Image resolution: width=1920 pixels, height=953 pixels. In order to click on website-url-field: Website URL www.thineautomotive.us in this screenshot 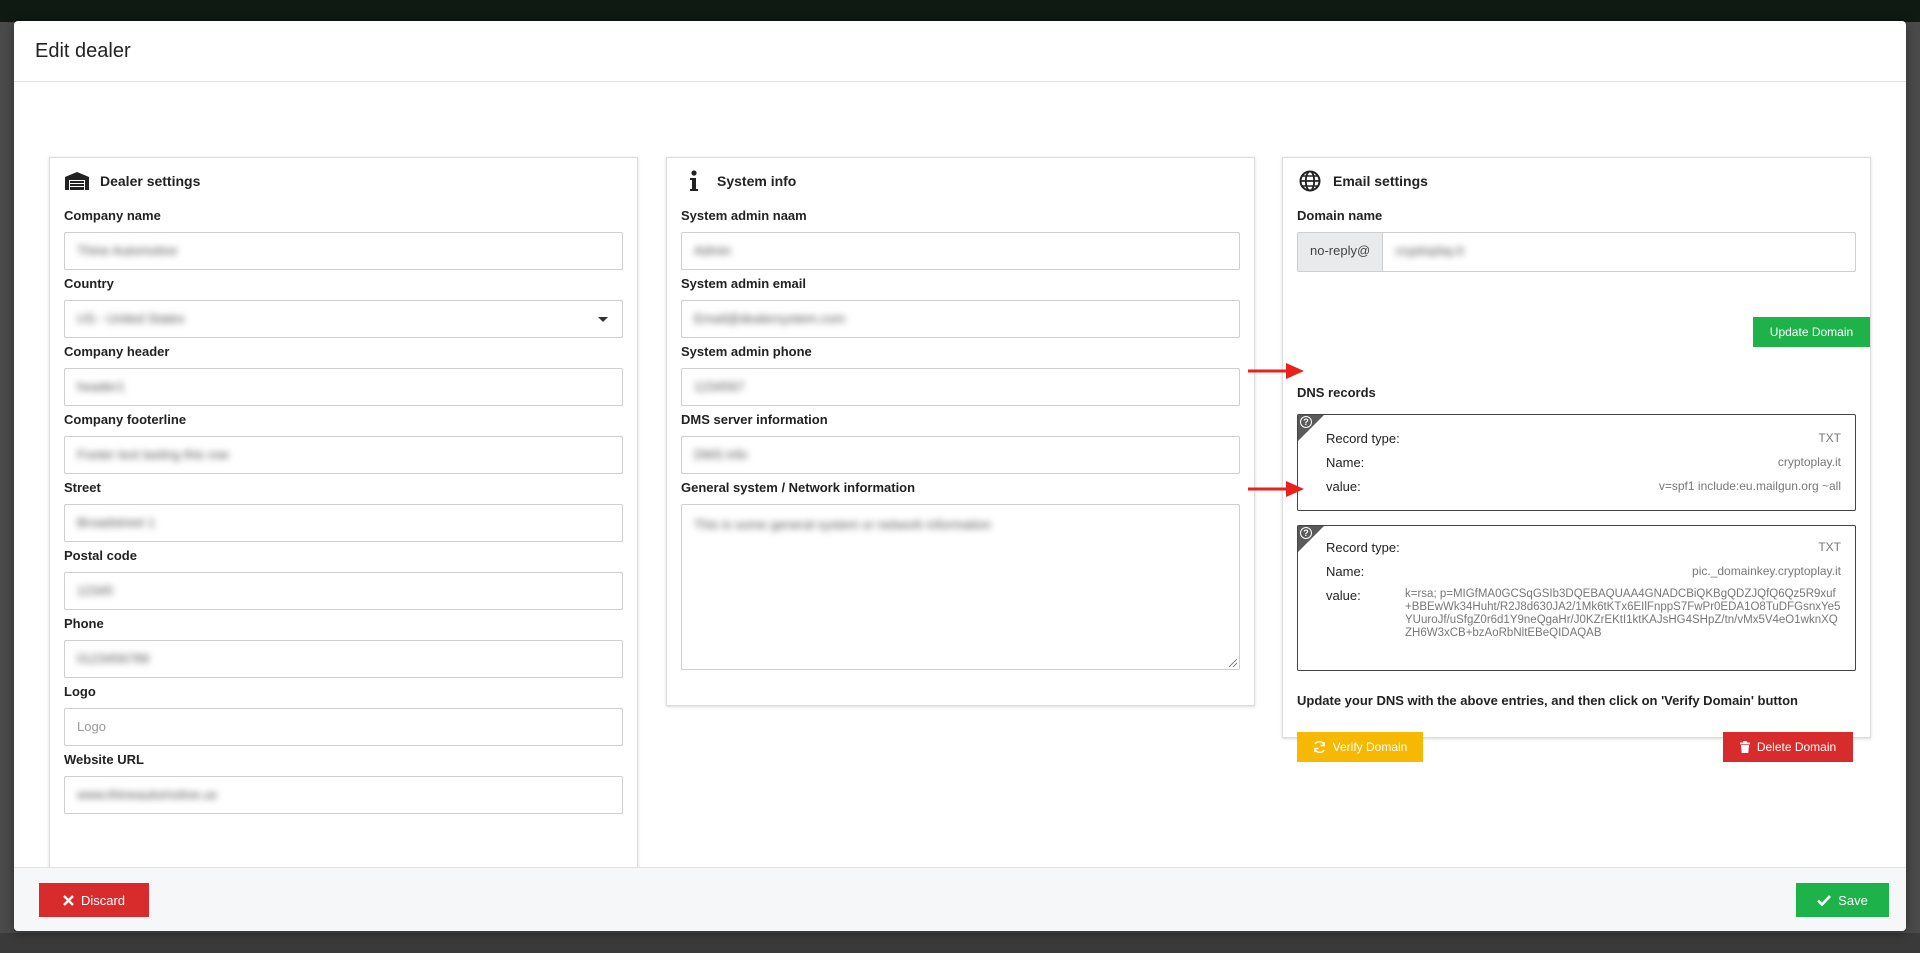, I will do `click(343, 783)`.